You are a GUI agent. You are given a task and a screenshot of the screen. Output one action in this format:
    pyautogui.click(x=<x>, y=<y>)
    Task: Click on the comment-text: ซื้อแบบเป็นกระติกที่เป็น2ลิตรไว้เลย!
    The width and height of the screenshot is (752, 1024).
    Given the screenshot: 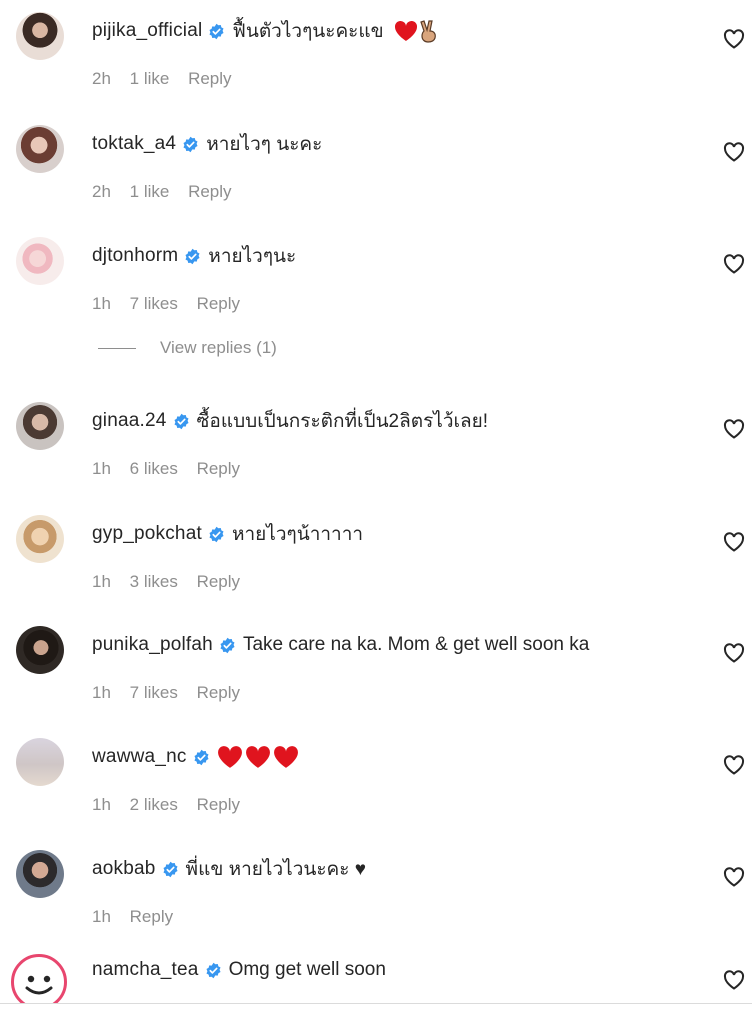 What is the action you would take?
    pyautogui.click(x=342, y=421)
    